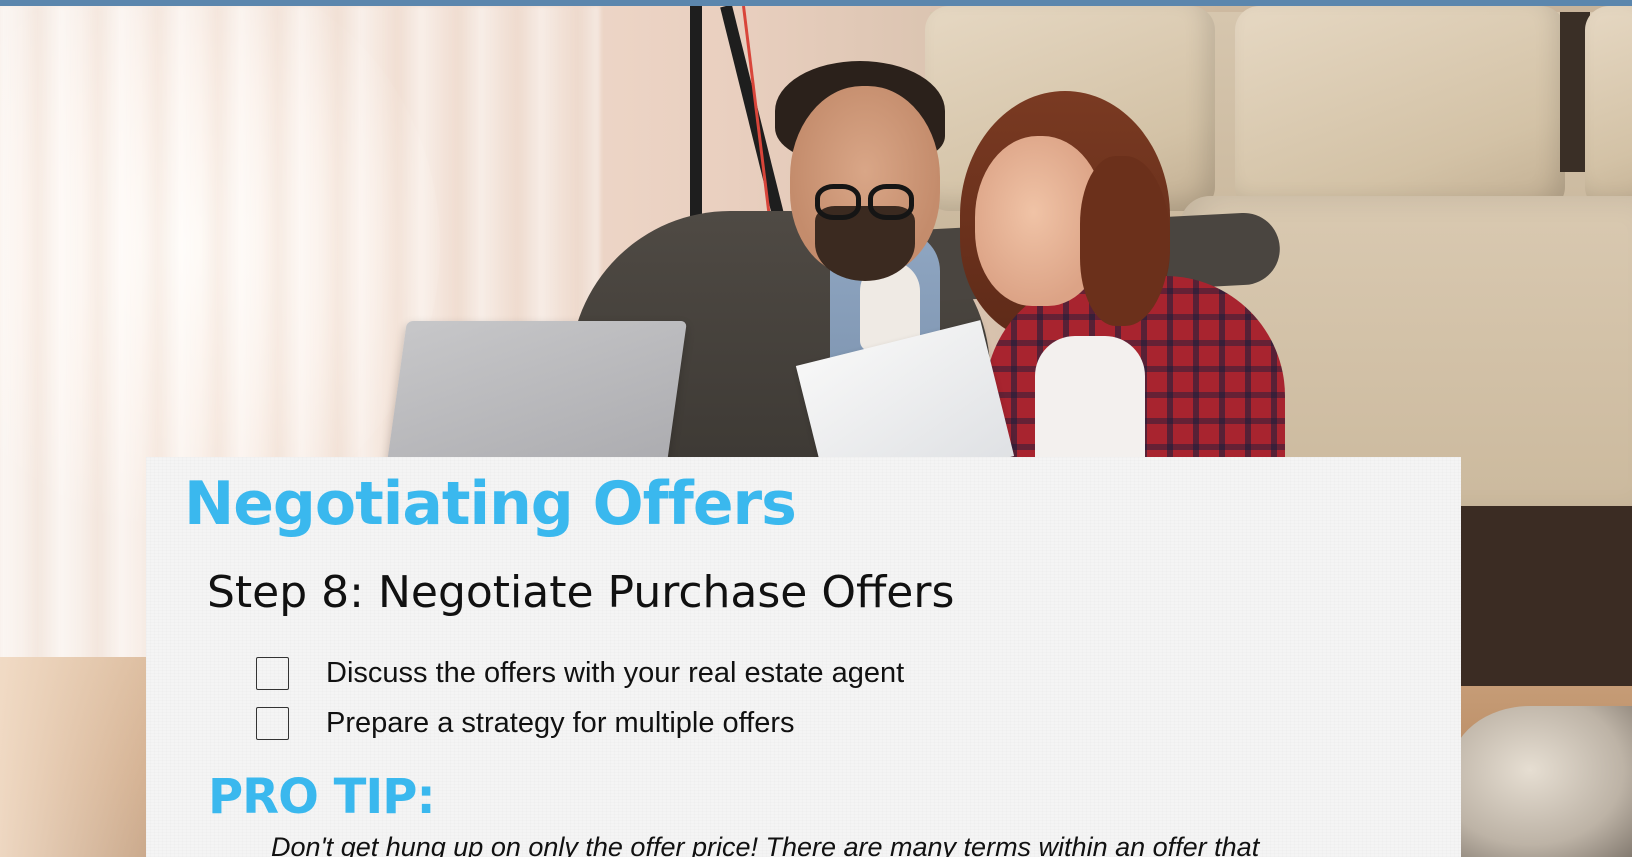  I want to click on woman-top, so click(1090, 406).